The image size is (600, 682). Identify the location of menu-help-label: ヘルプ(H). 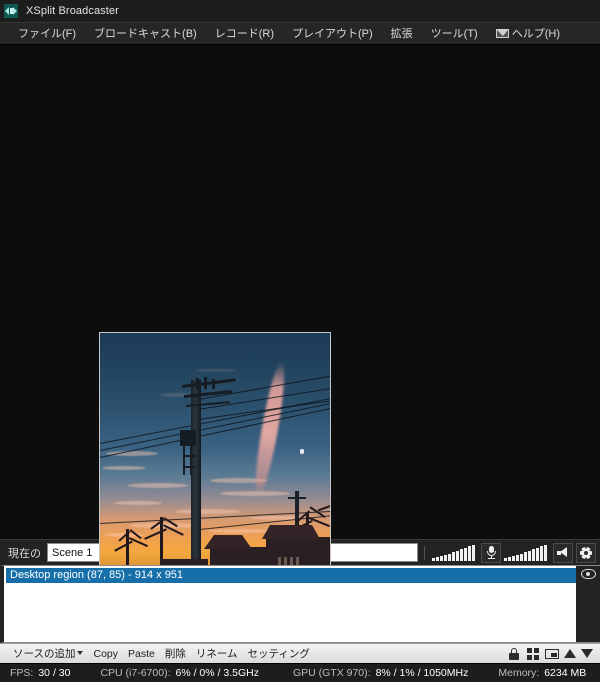
(535, 33).